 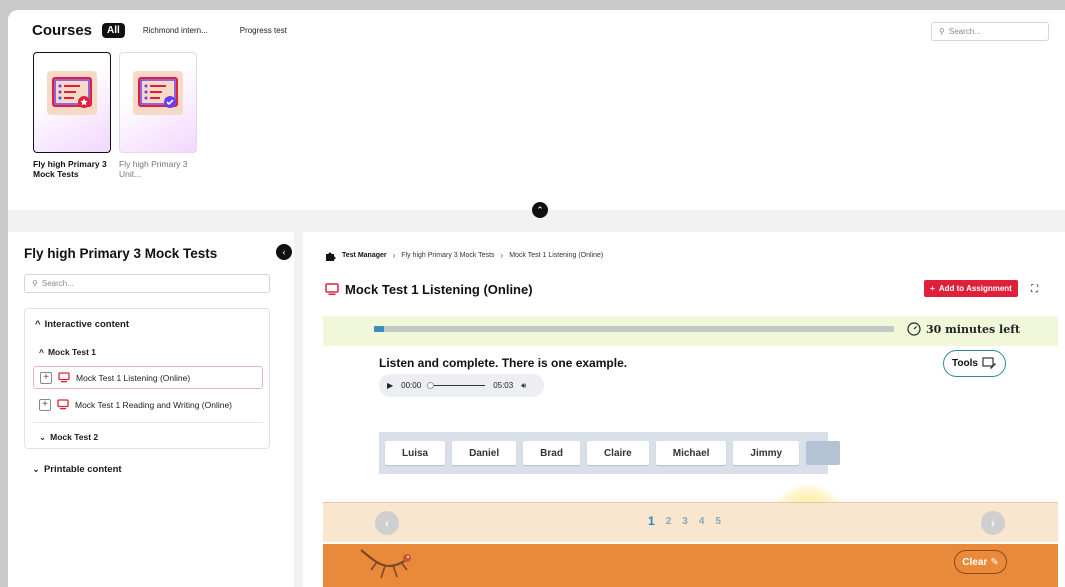 What do you see at coordinates (121, 253) in the screenshot?
I see `sidebar-title: Fly high Primary 3 Mock Tests` at bounding box center [121, 253].